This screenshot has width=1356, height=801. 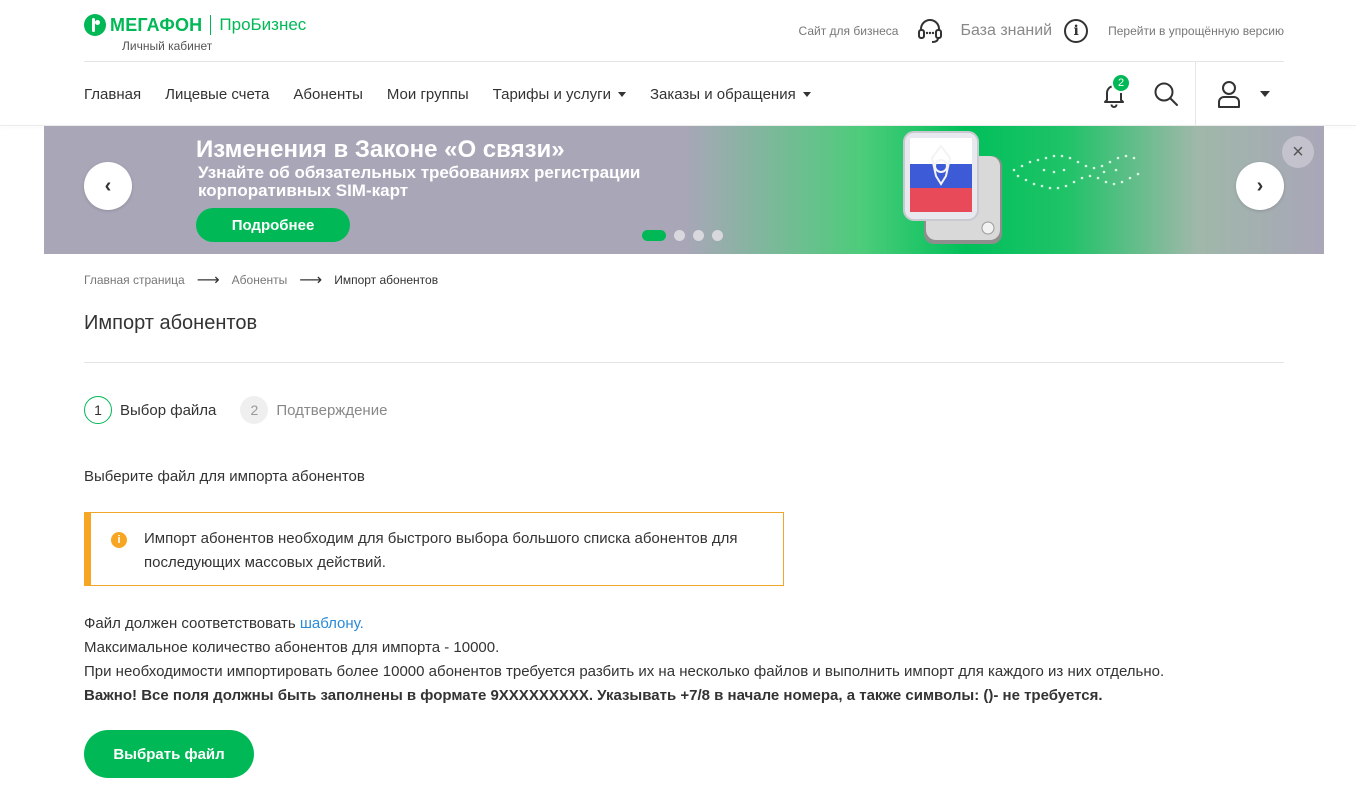 I want to click on nav-actions: 2, so click(x=1191, y=94).